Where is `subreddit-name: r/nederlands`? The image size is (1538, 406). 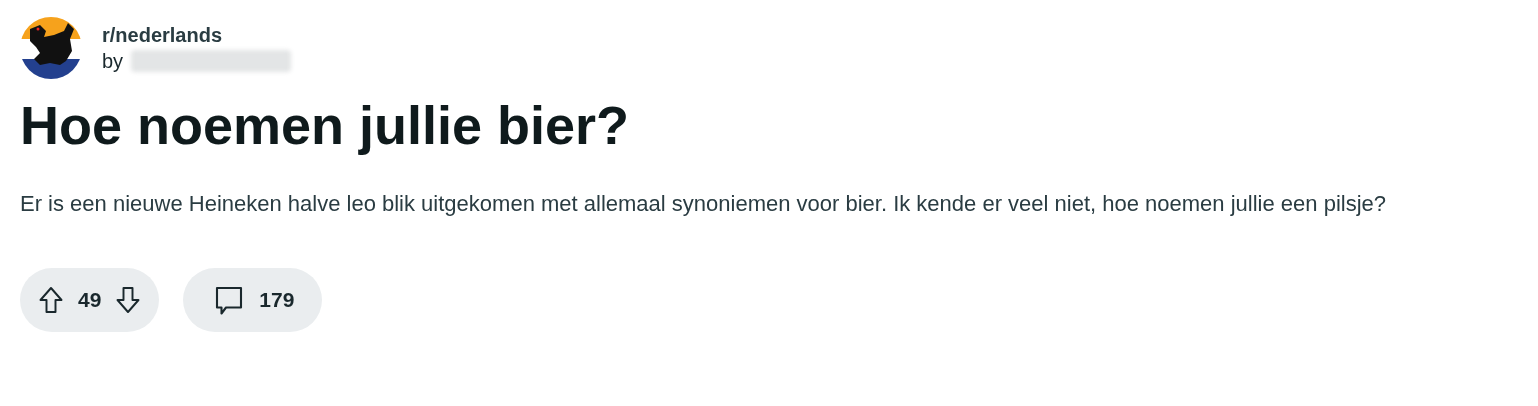 subreddit-name: r/nederlands is located at coordinates (197, 35).